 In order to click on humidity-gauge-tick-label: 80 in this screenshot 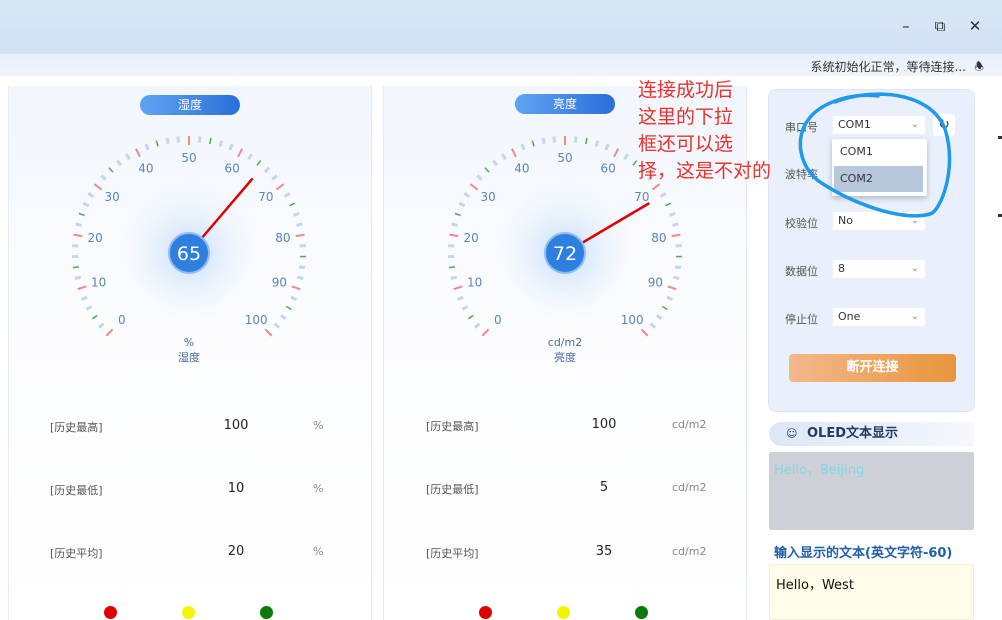, I will do `click(282, 238)`.